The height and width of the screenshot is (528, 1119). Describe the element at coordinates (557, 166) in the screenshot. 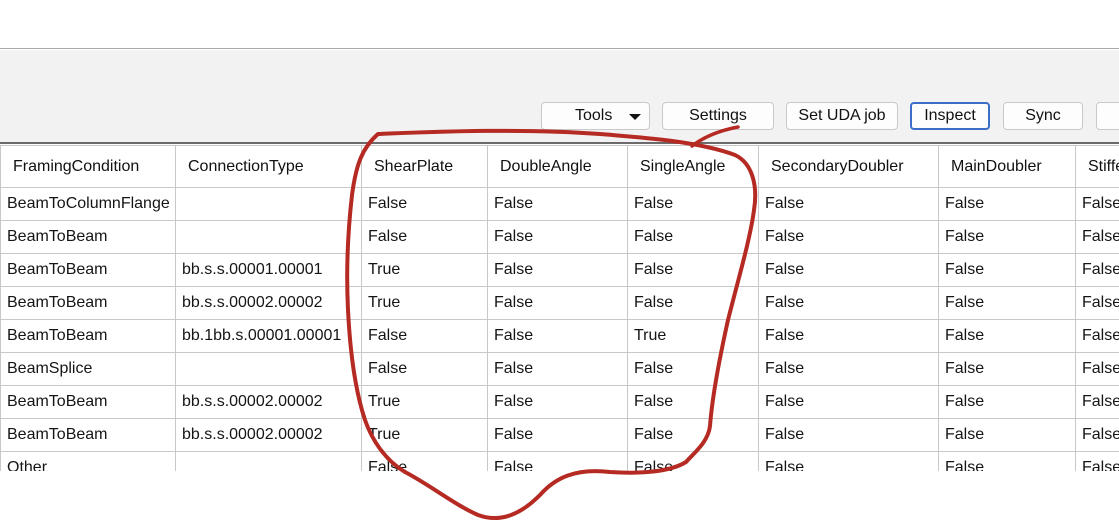

I see `column-header: DoubleAngle` at that location.